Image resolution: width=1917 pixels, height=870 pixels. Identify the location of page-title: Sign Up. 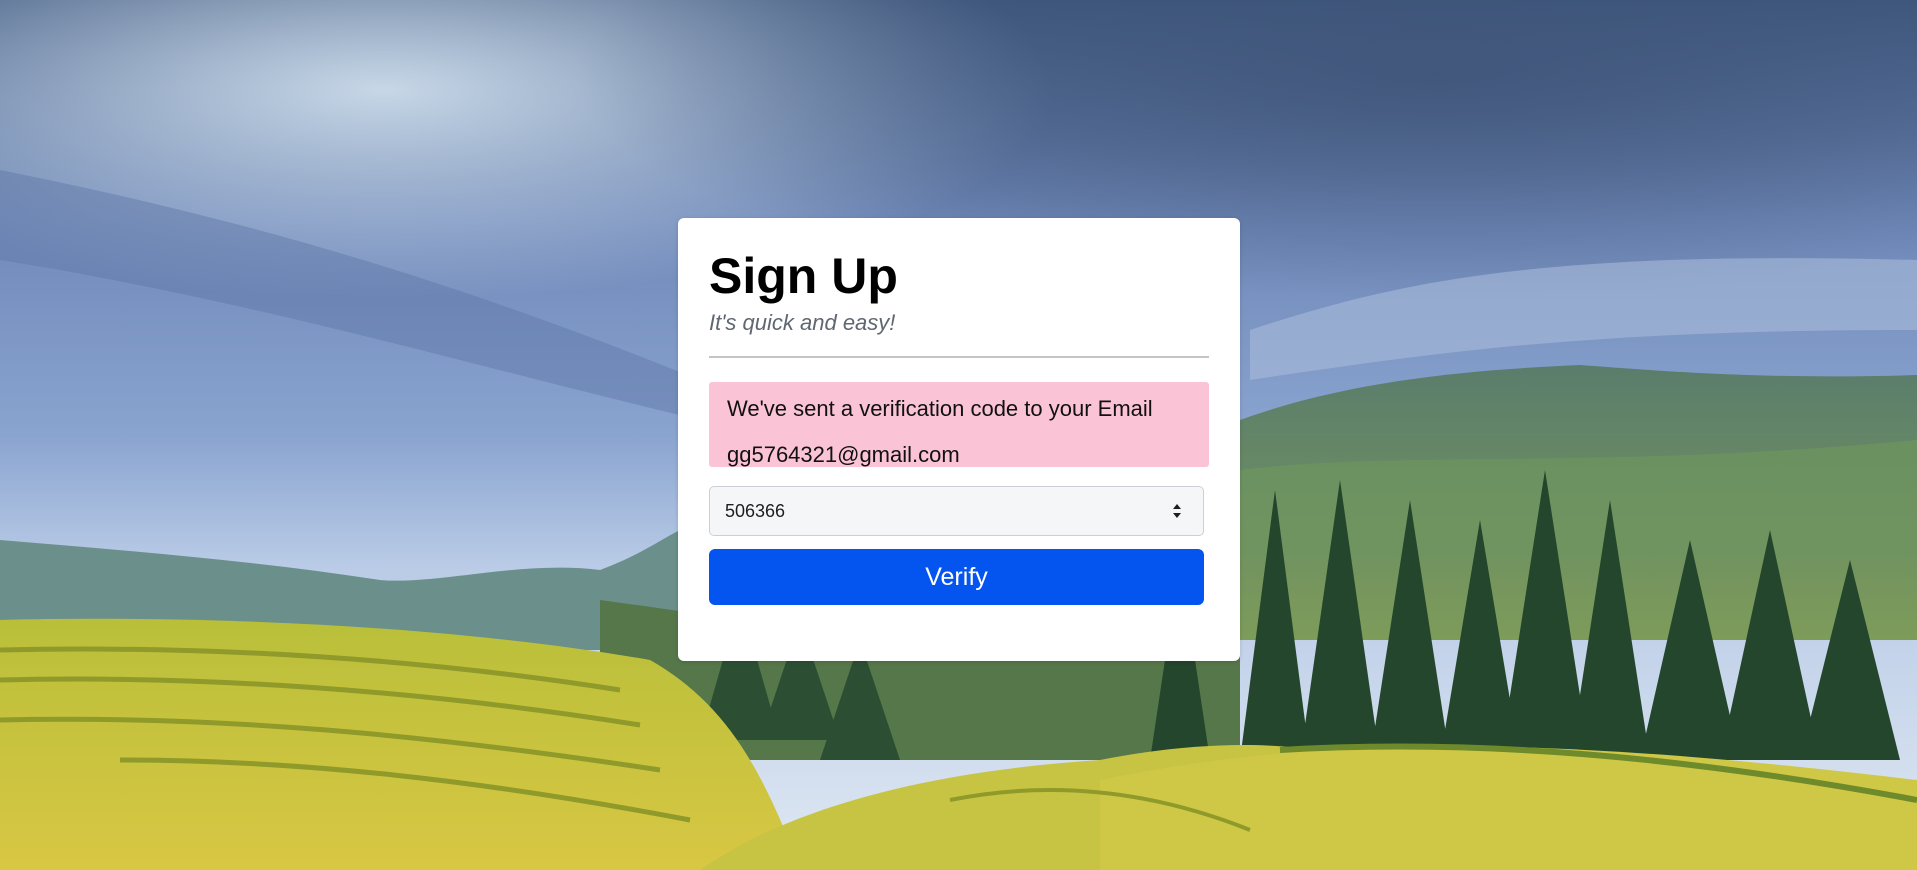
(803, 276).